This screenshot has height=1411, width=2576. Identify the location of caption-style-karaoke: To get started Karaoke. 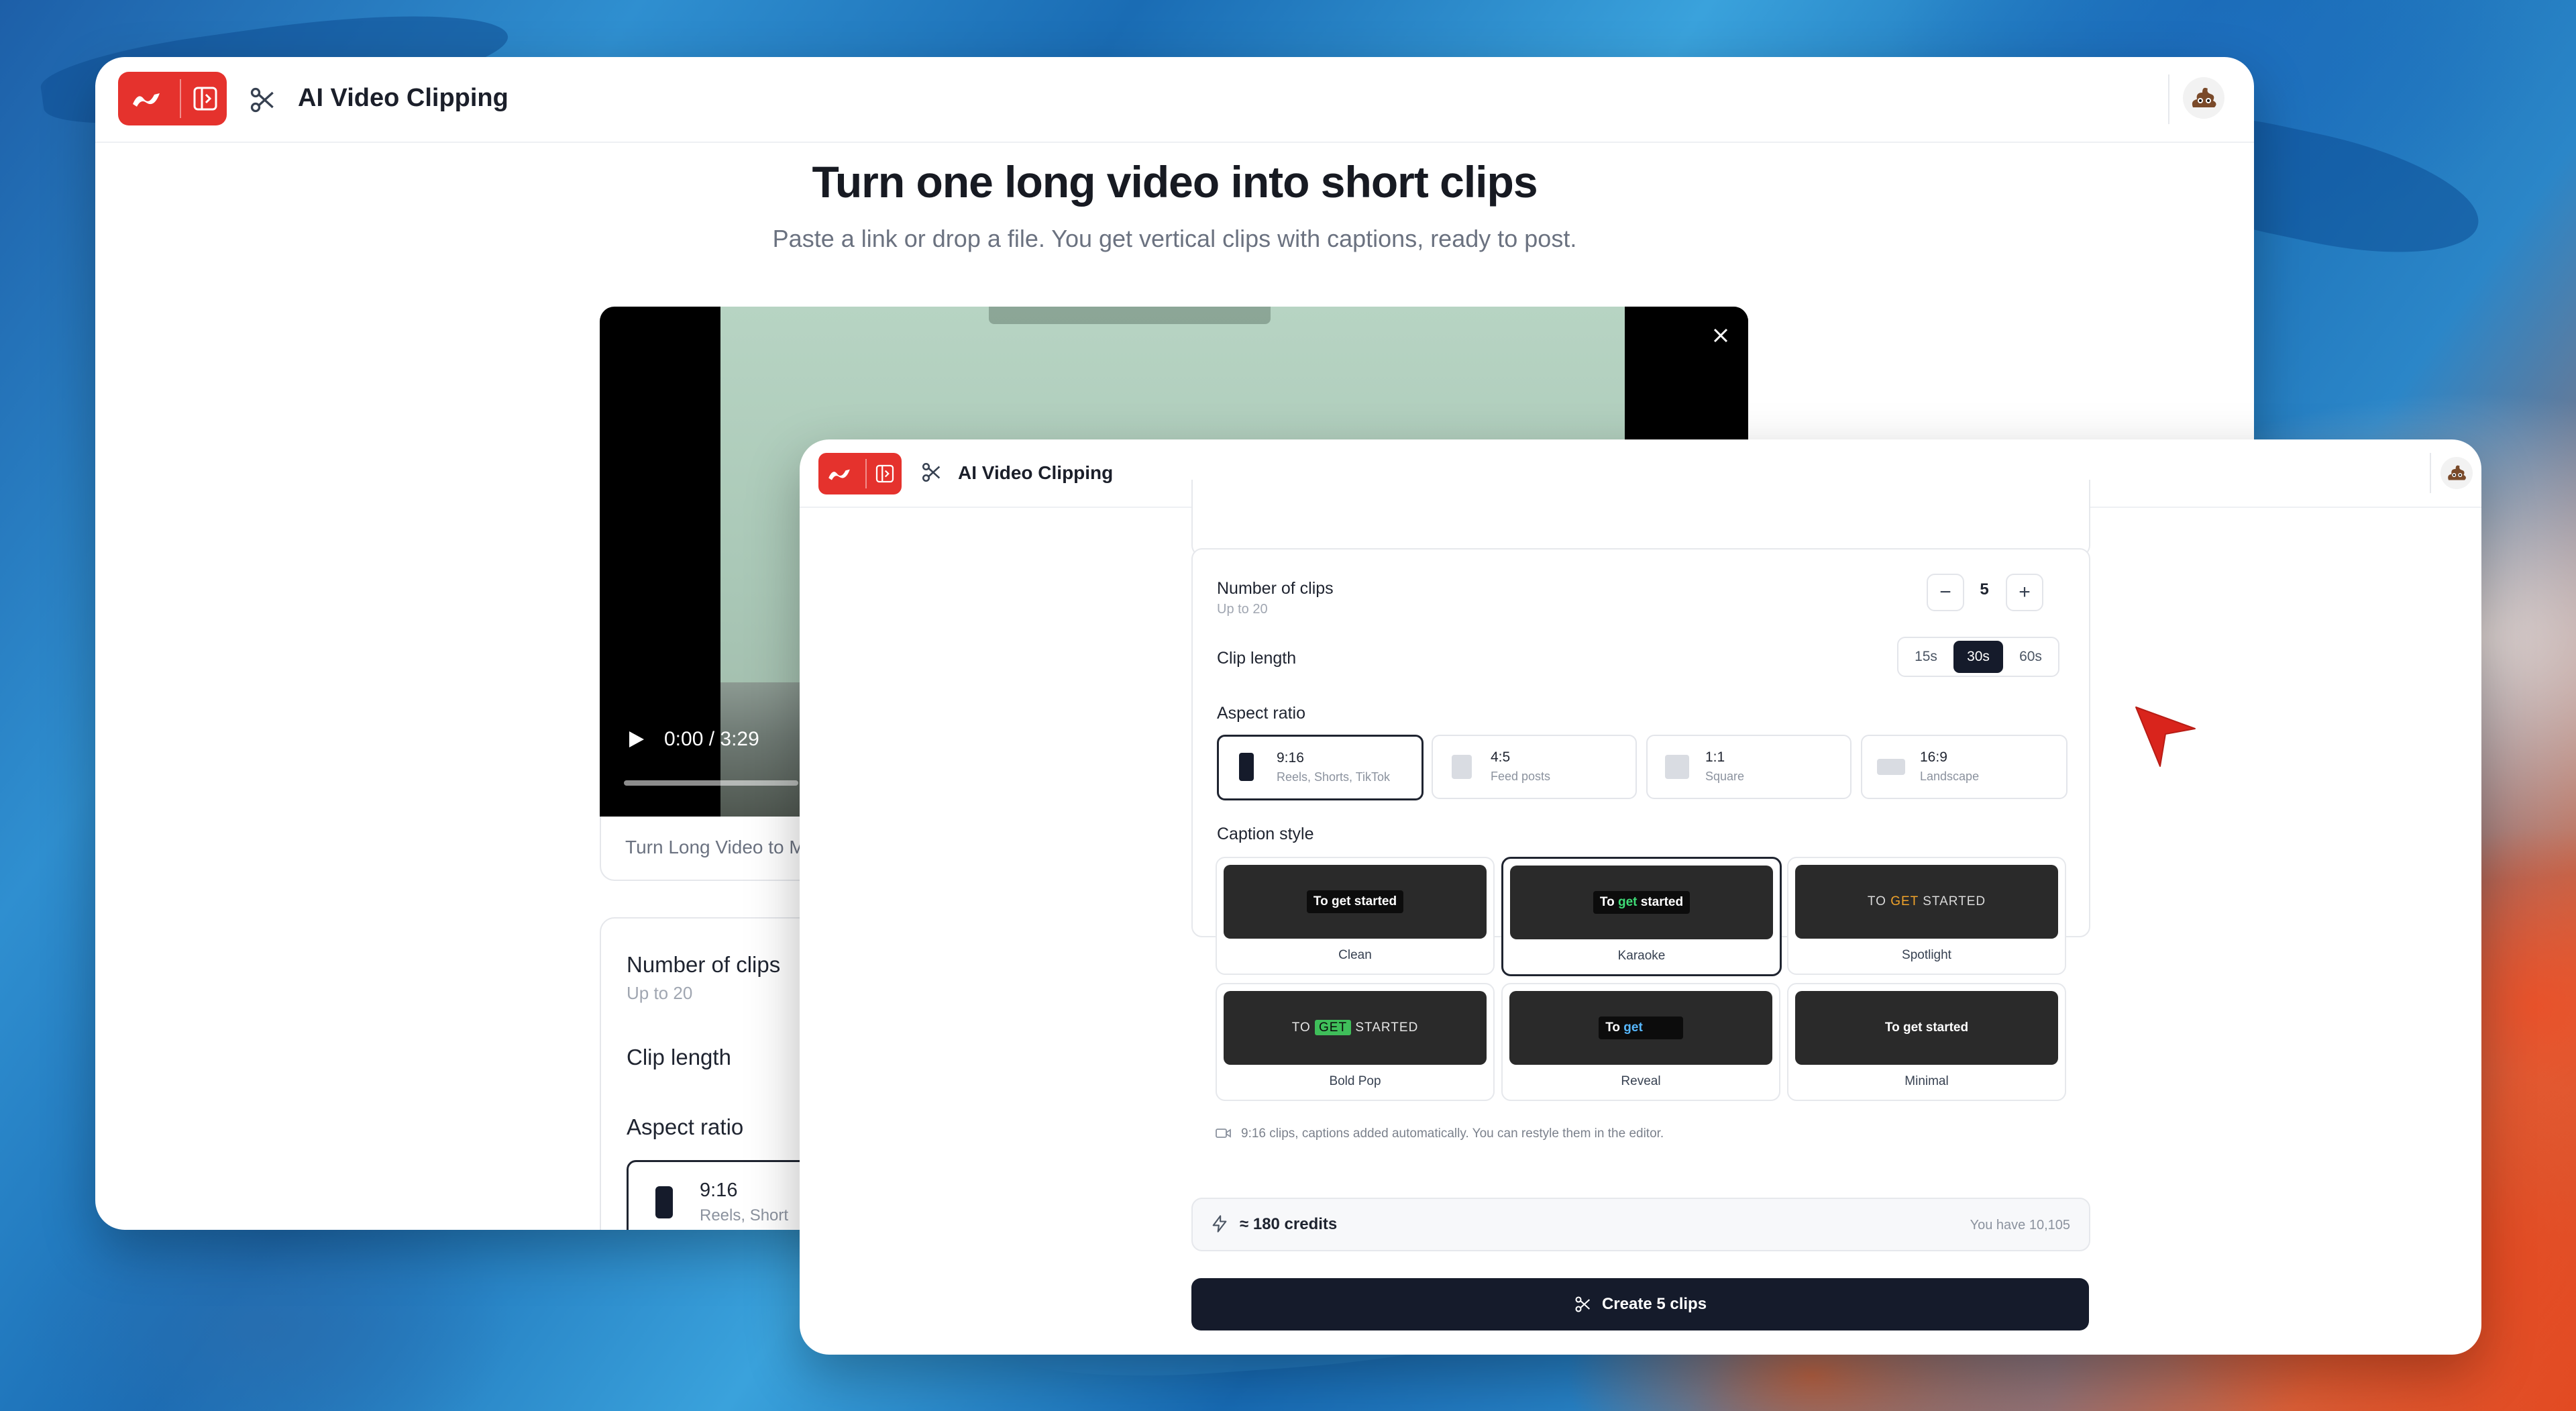
(1641, 916).